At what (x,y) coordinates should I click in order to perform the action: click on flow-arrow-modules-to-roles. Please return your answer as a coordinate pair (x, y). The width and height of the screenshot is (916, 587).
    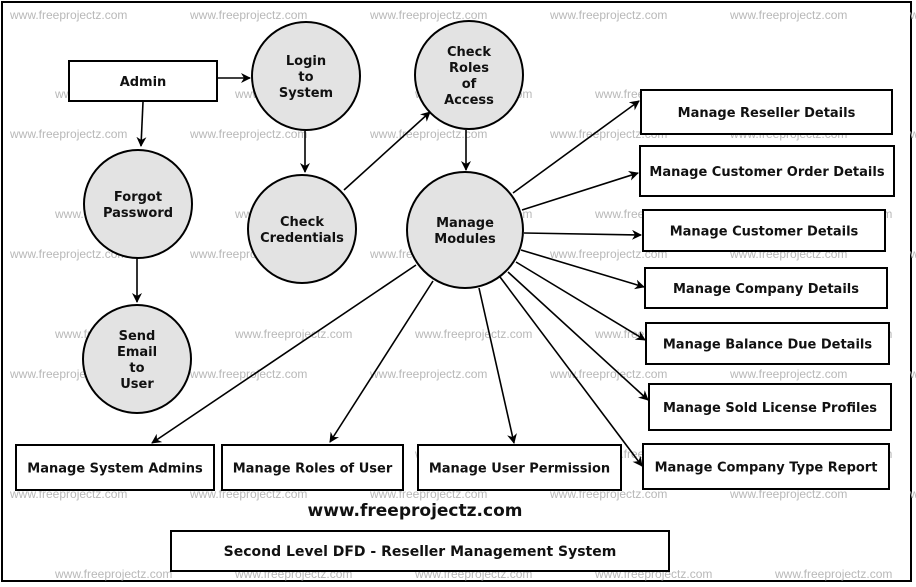
    Looking at the image, I should click on (381, 361).